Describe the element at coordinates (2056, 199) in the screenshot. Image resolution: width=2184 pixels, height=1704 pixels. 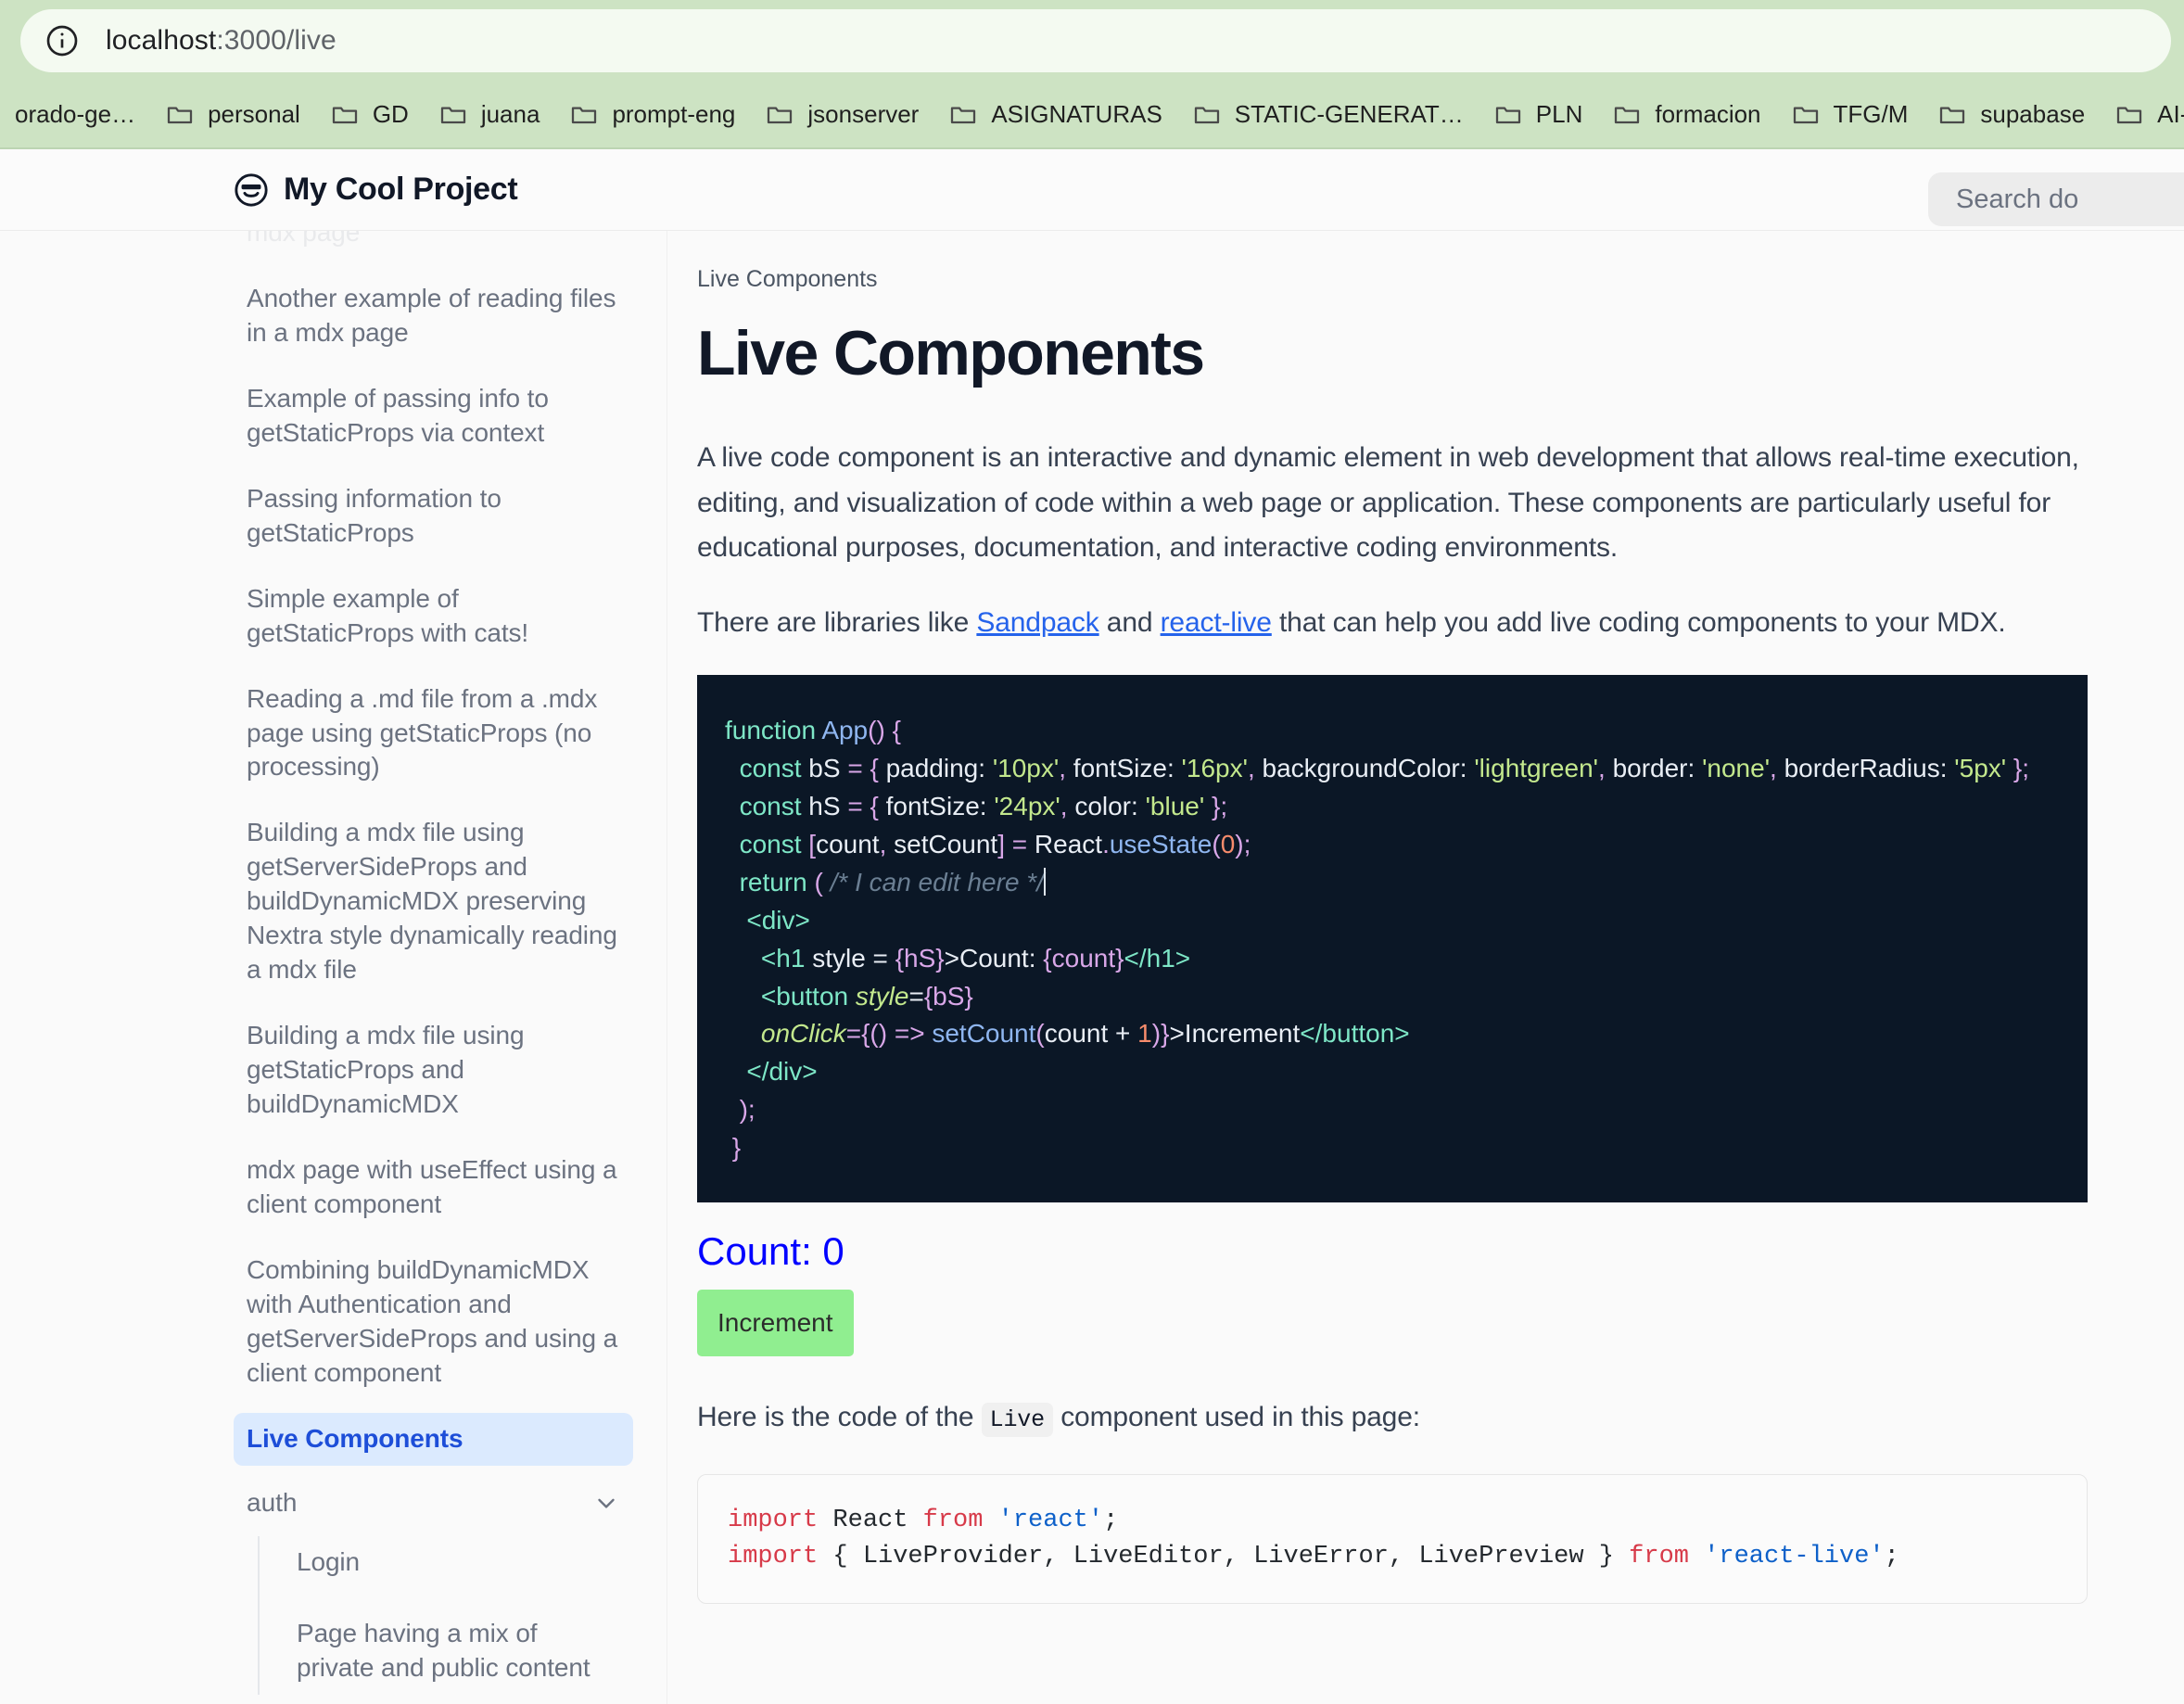
I see `search-input: Search do` at that location.